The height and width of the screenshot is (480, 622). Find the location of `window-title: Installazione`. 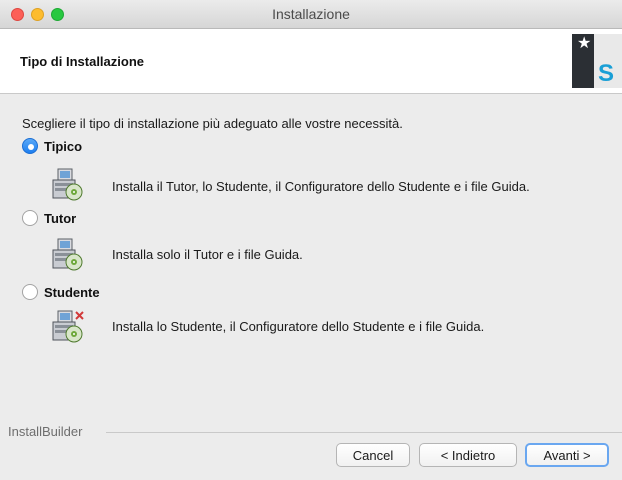

window-title: Installazione is located at coordinates (311, 14).